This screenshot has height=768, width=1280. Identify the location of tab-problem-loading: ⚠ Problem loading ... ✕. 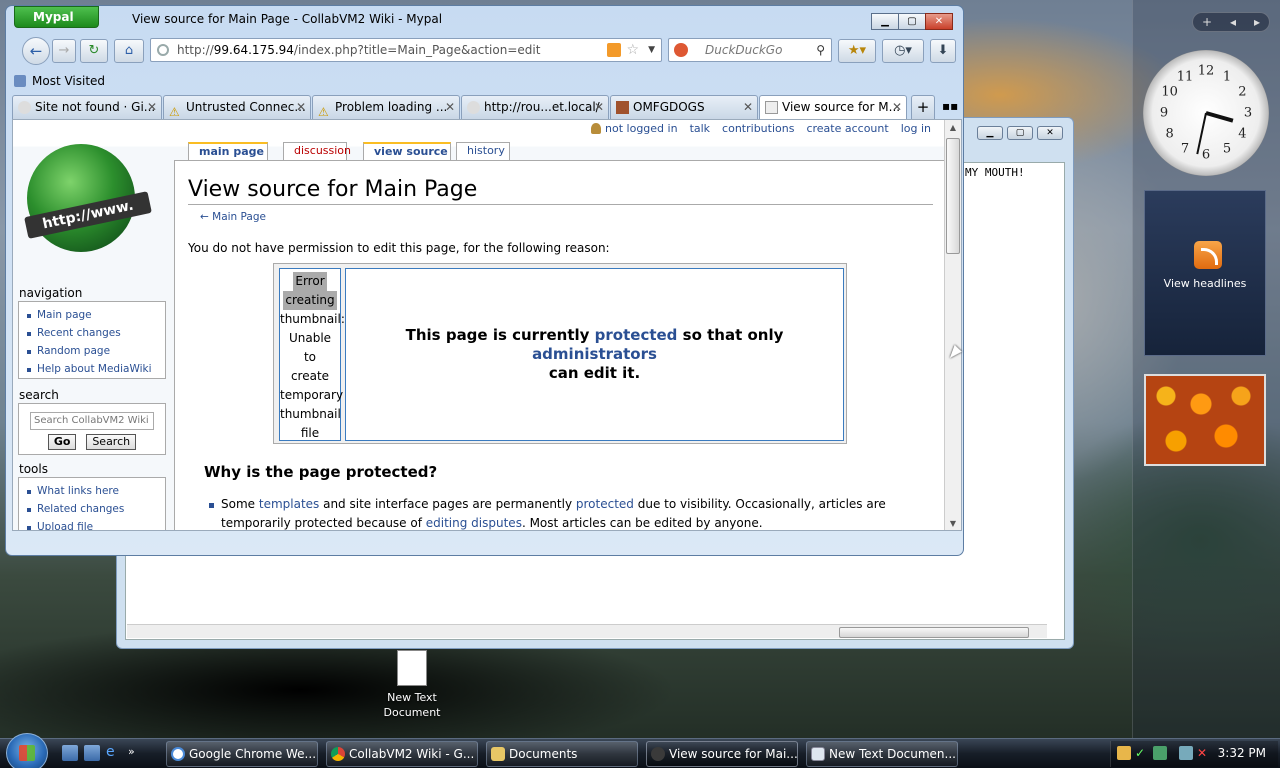
(386, 107).